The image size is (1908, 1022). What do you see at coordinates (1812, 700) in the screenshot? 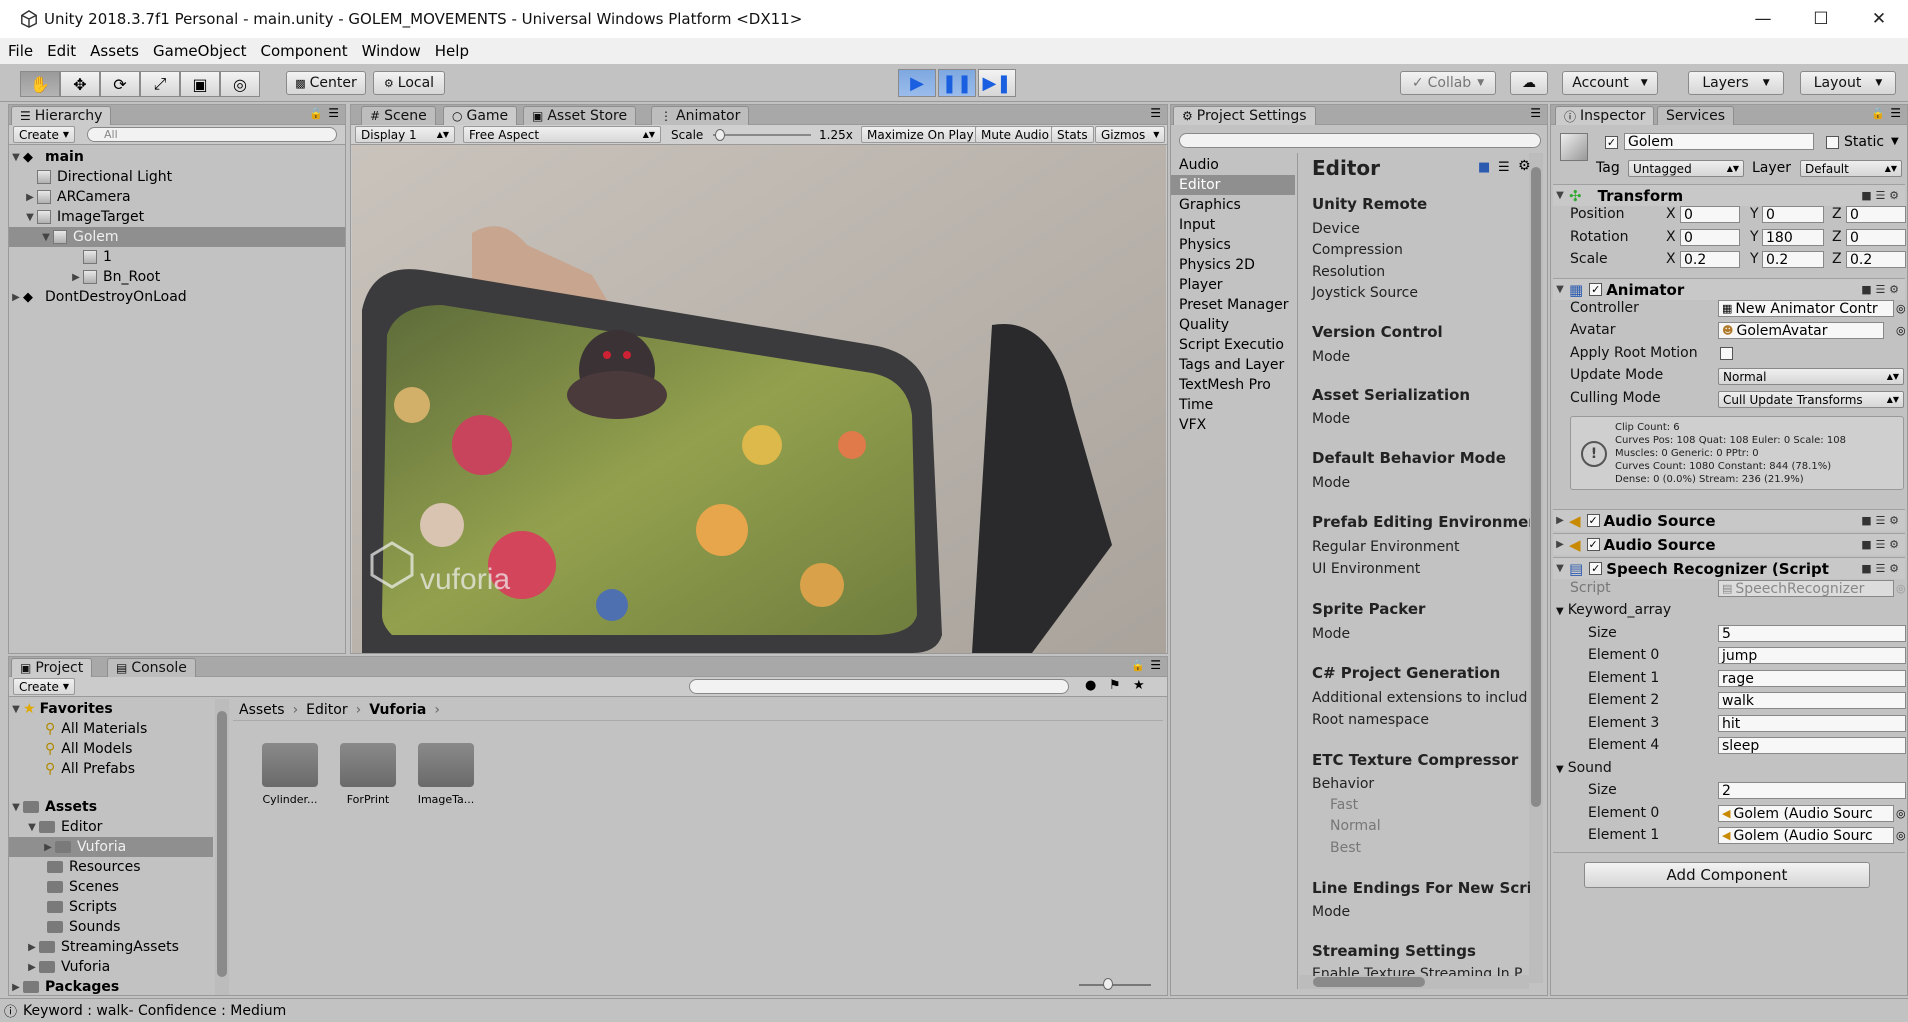
I see `keyword-element-input: walk` at bounding box center [1812, 700].